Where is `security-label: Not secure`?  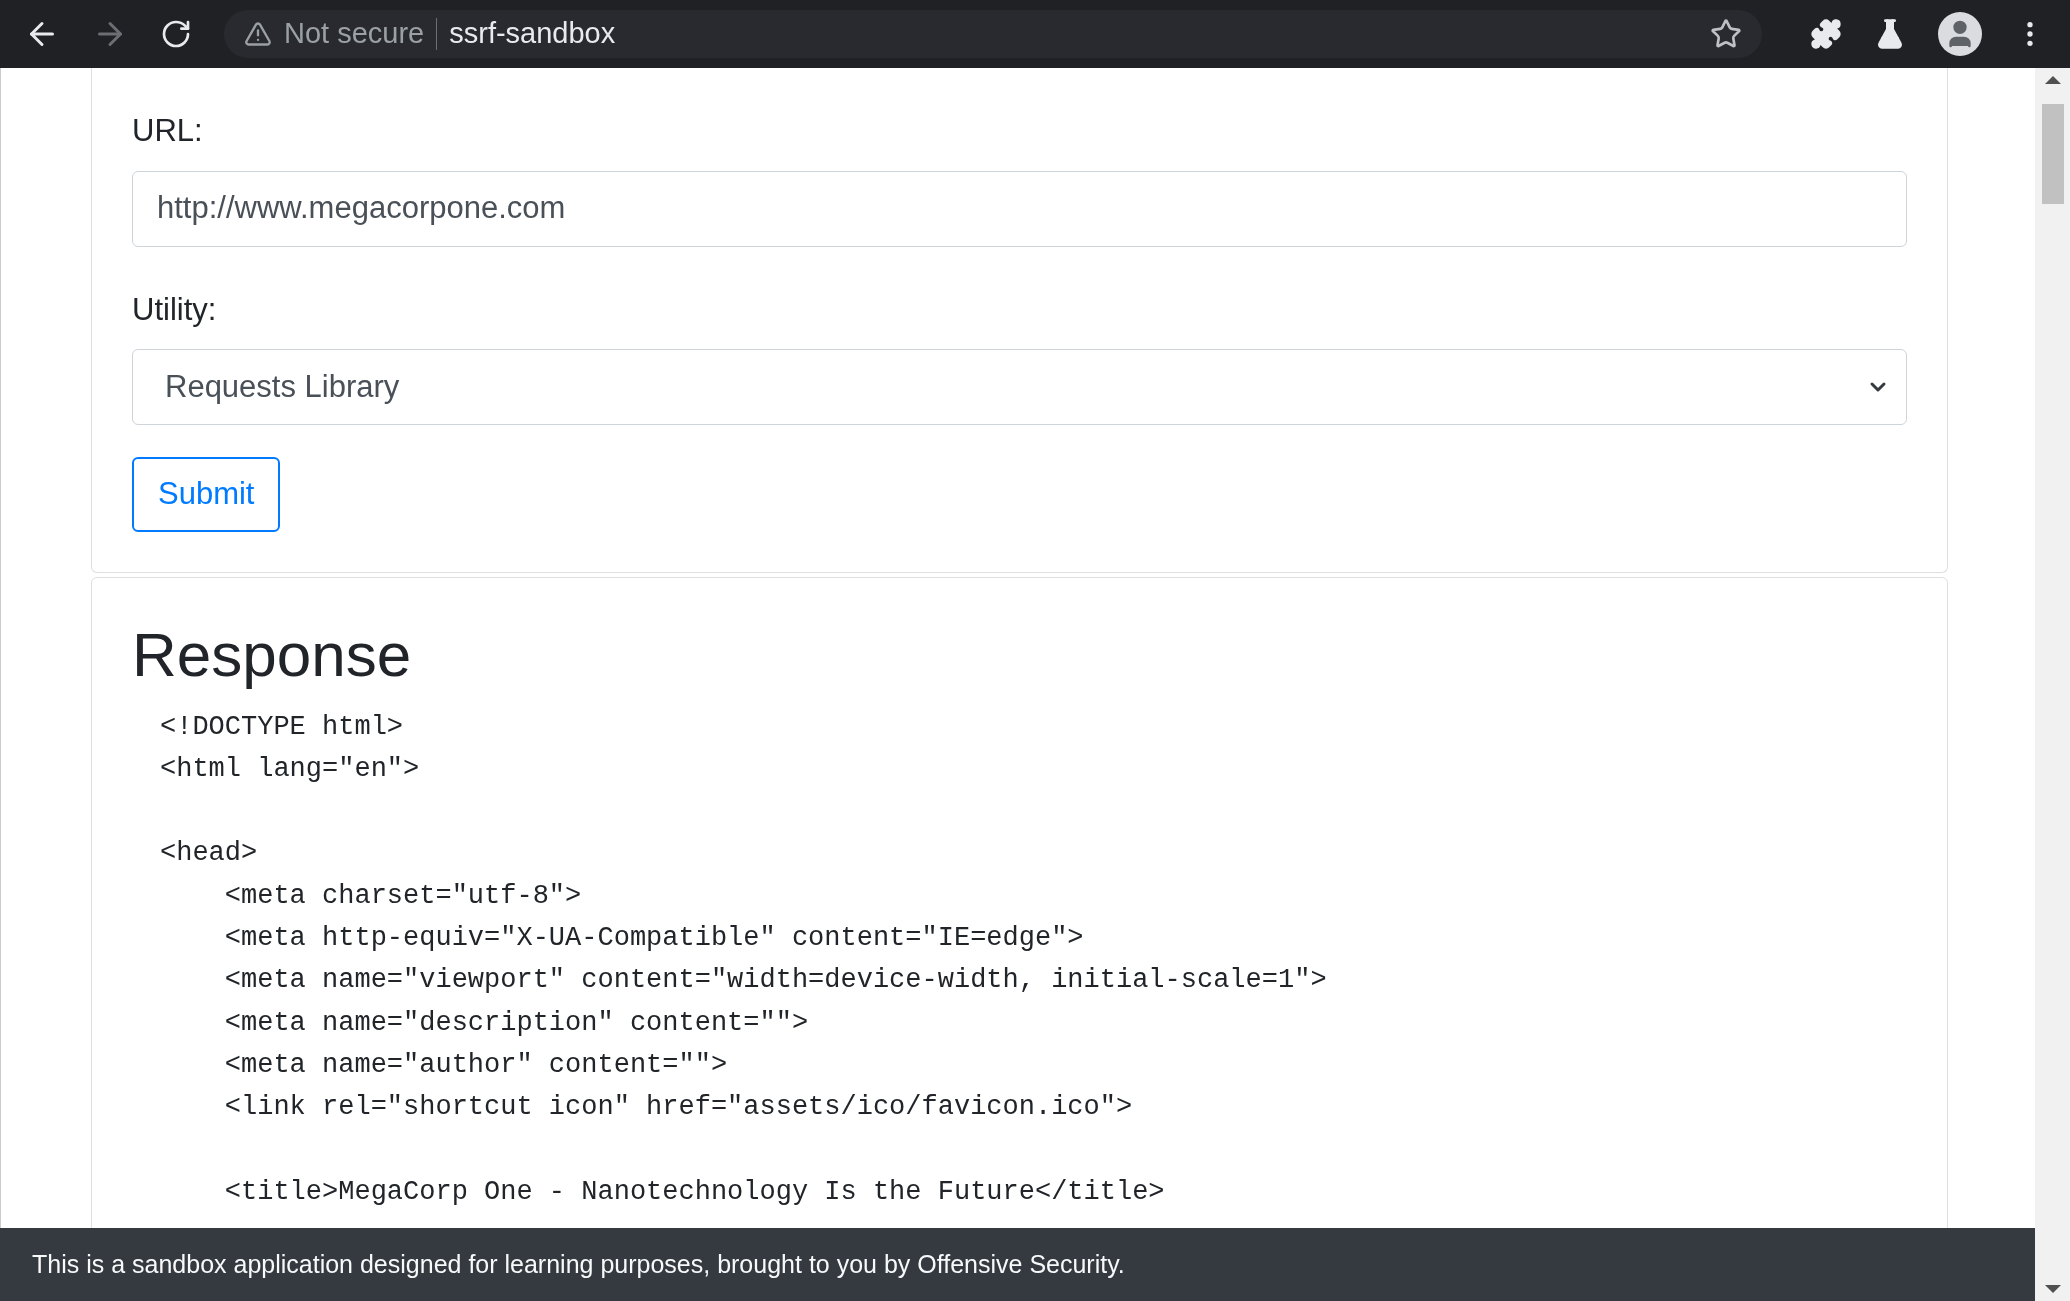
security-label: Not secure is located at coordinates (354, 34).